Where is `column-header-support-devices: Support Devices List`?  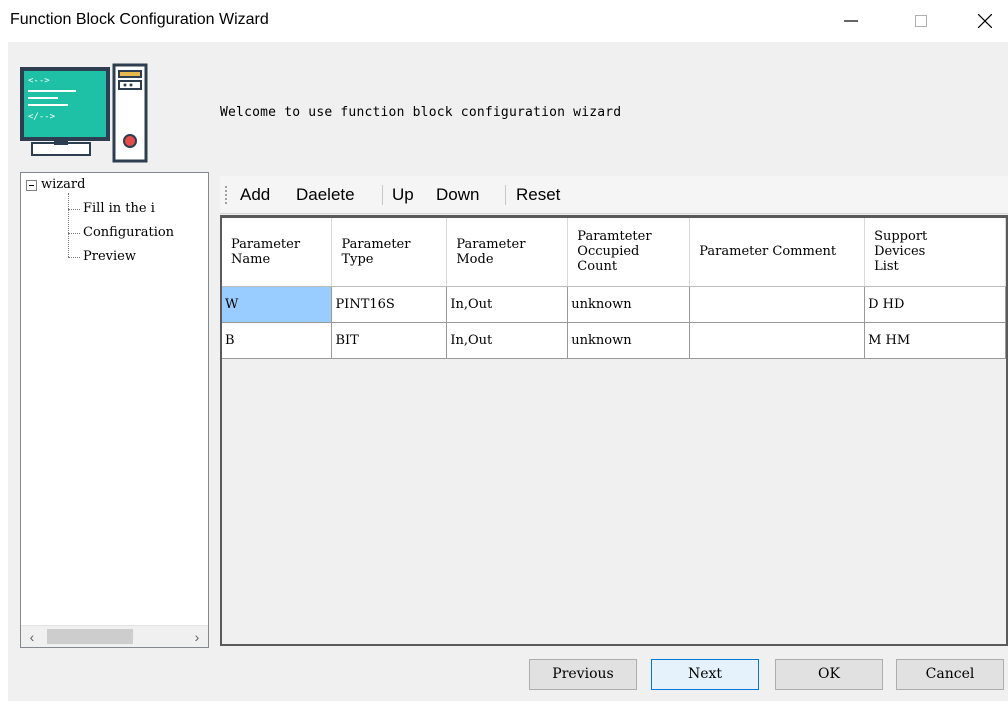 column-header-support-devices: Support Devices List is located at coordinates (935, 252).